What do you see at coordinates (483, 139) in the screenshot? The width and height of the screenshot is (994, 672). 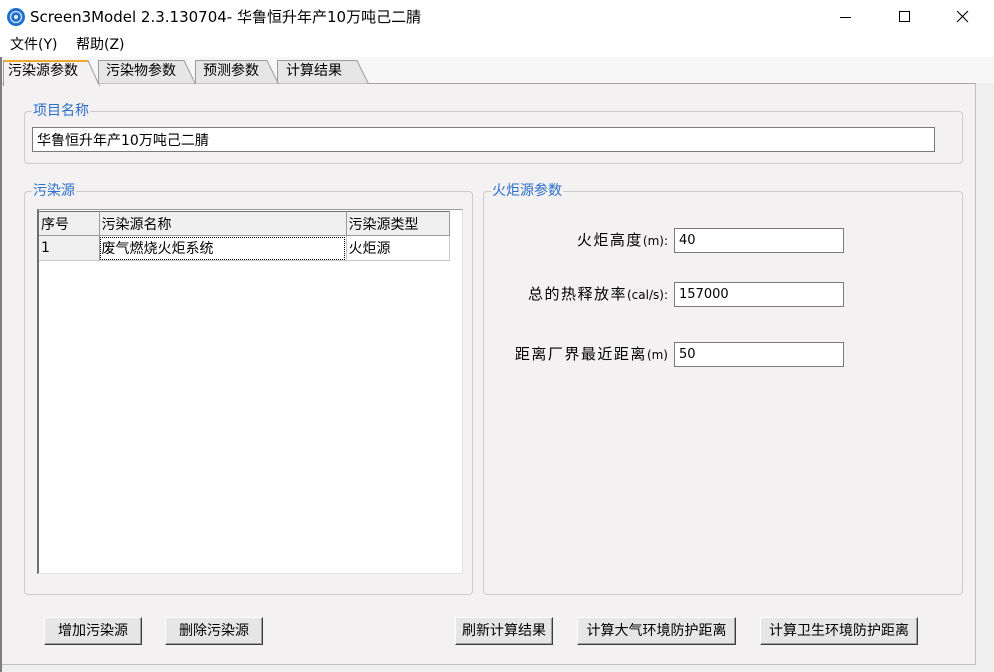 I see `project-name-input` at bounding box center [483, 139].